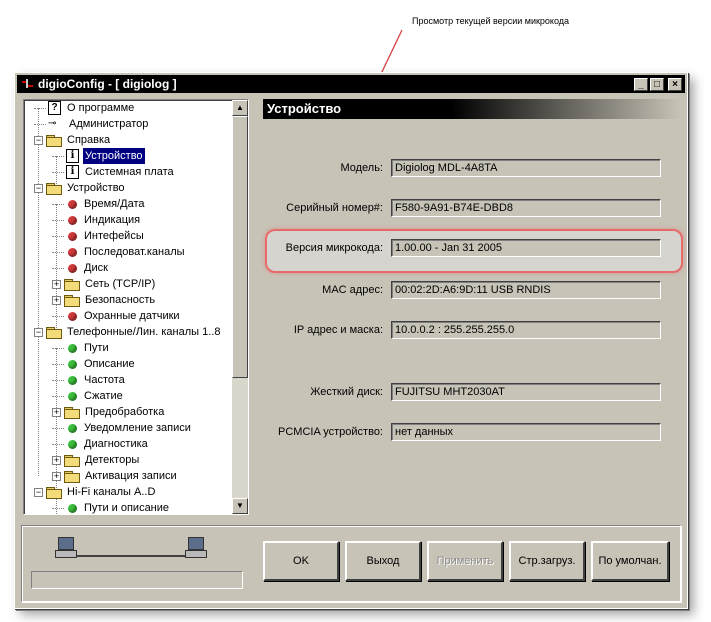  I want to click on model-label: Модель:, so click(361, 168).